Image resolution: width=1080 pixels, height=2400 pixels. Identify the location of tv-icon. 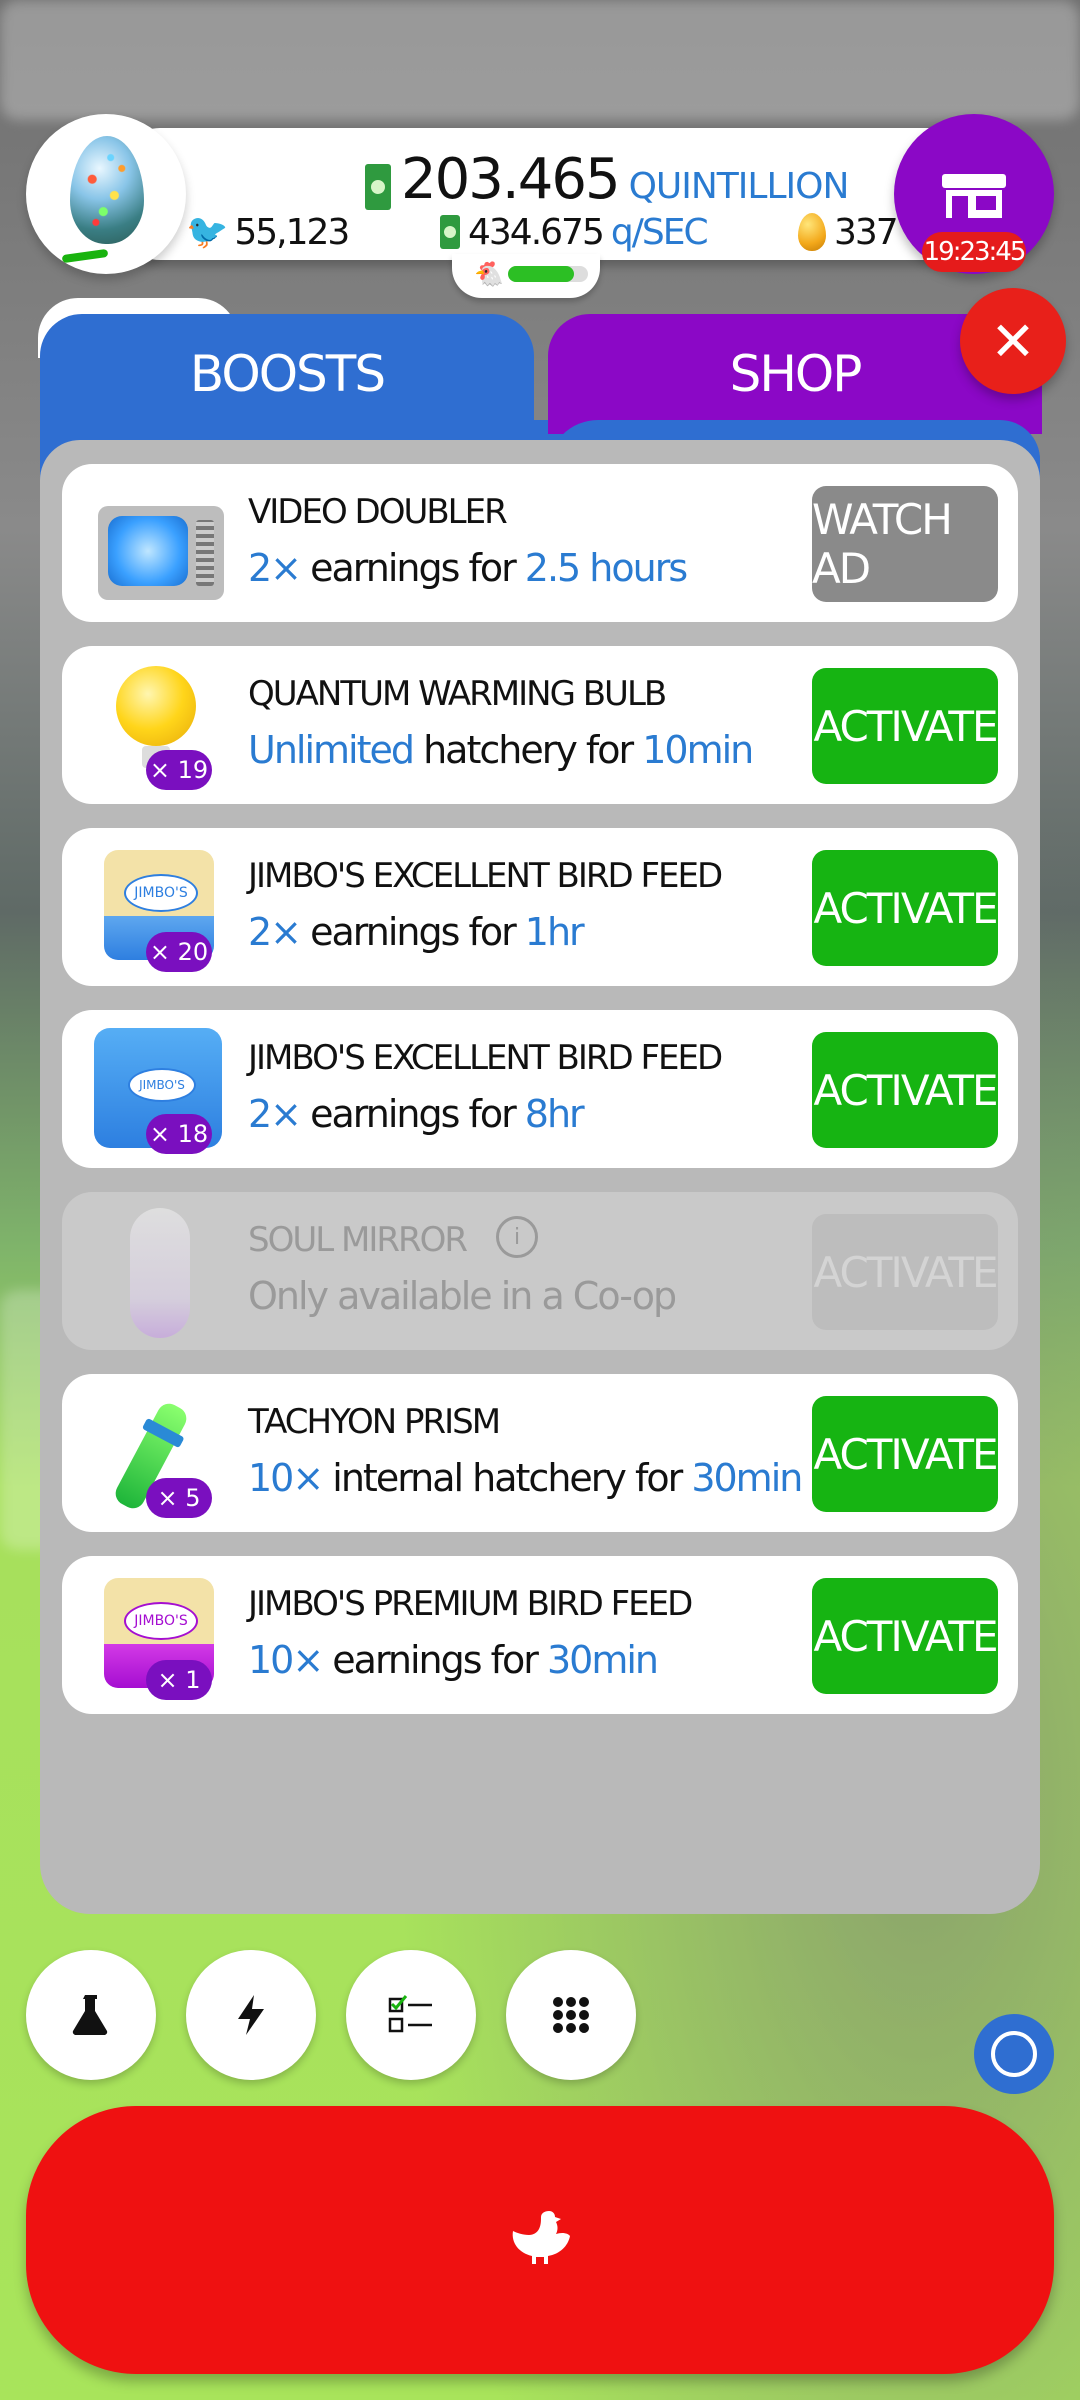
(156, 543).